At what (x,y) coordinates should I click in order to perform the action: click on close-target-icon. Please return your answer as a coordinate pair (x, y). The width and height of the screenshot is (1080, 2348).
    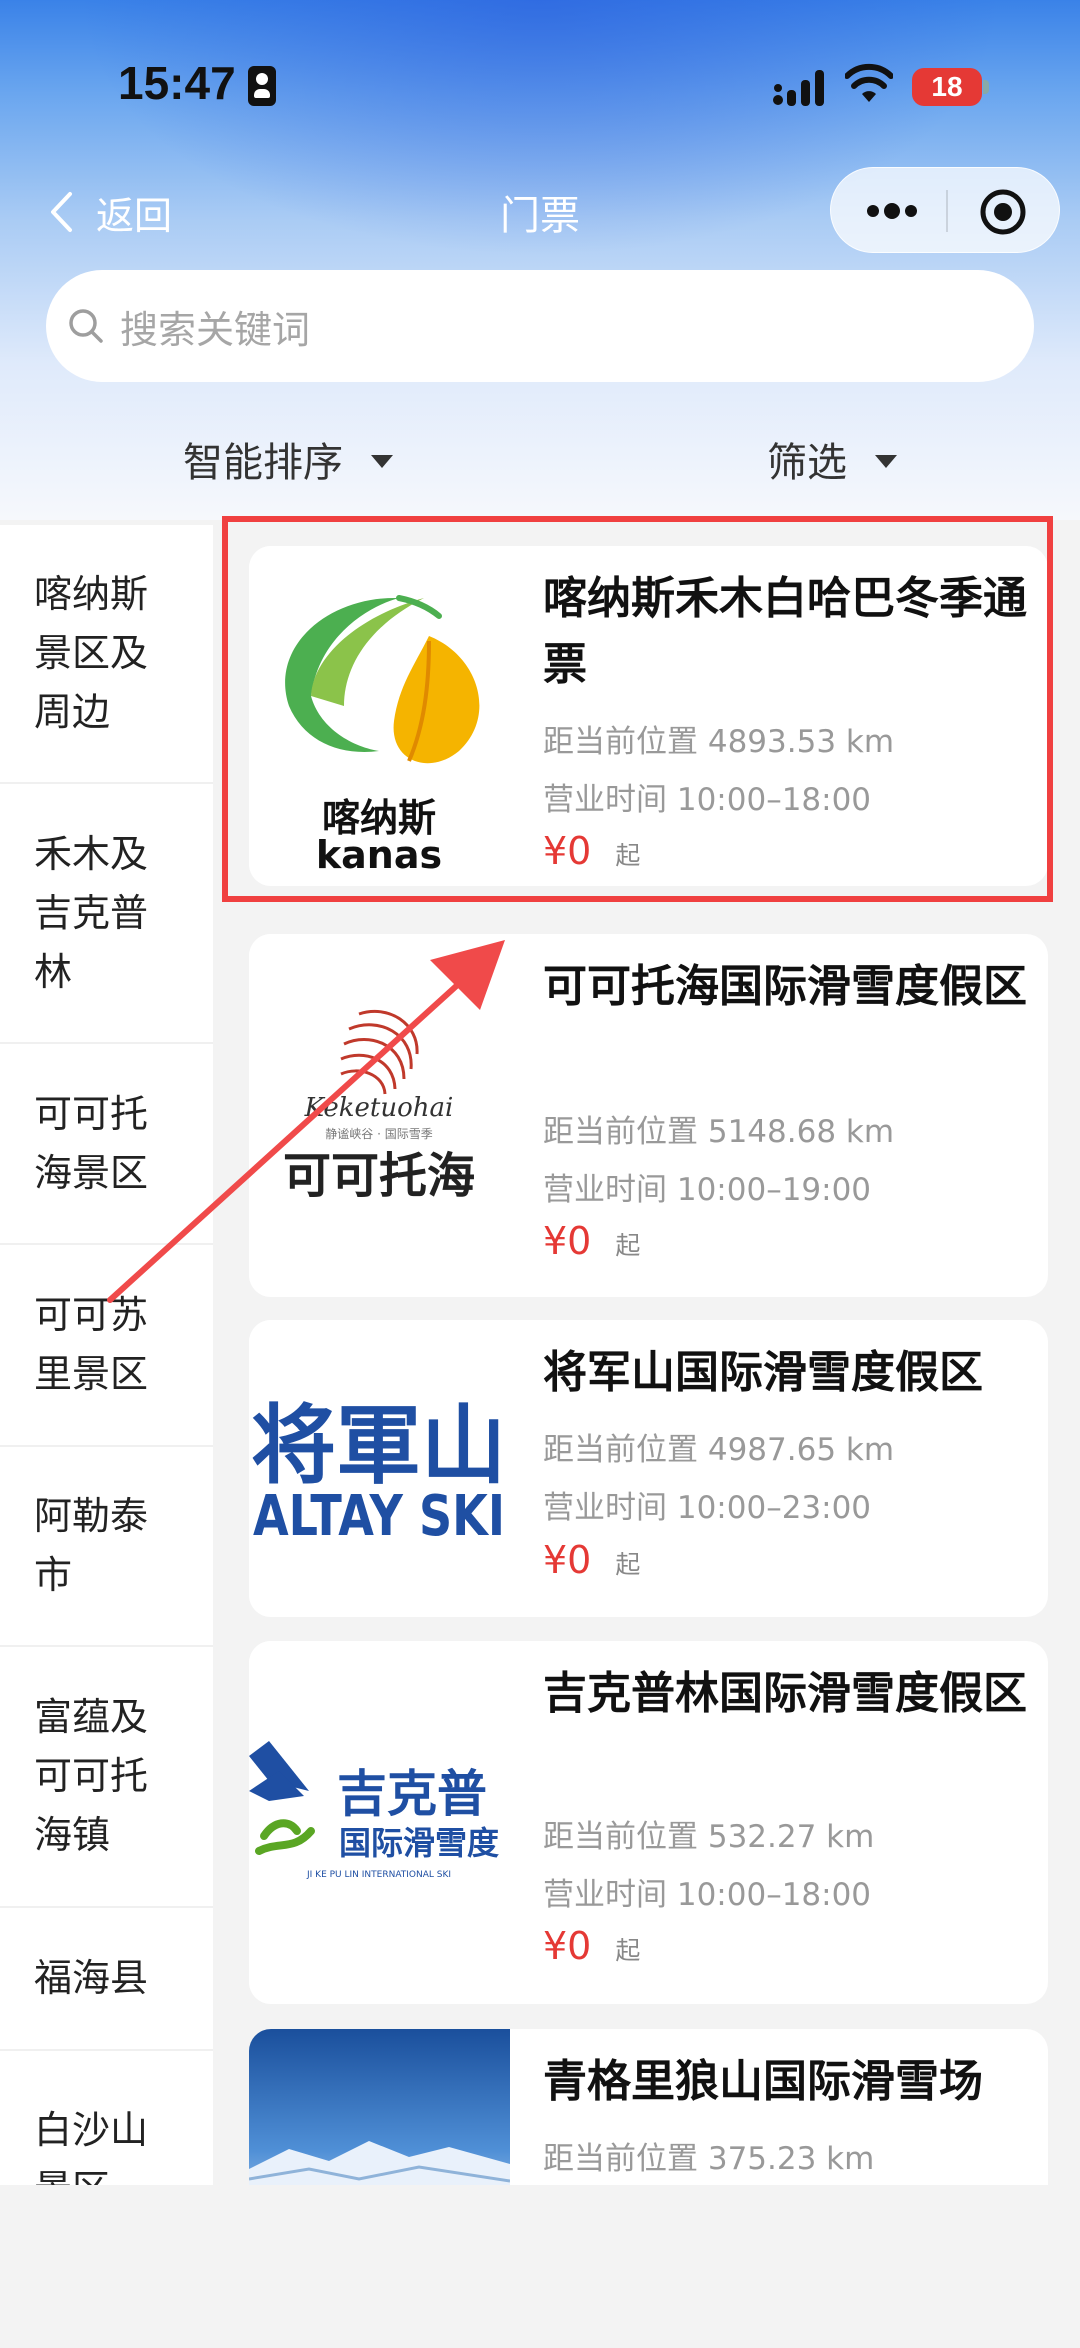
    Looking at the image, I should click on (1003, 212).